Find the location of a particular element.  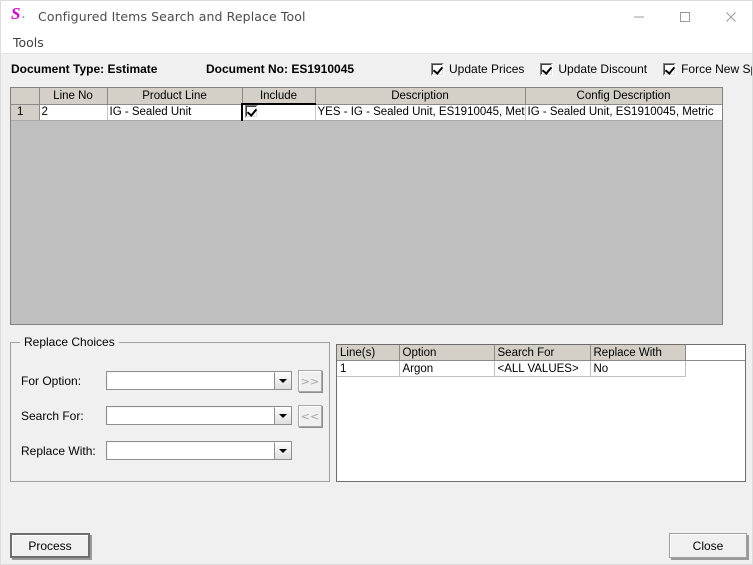

remove-replacement-button: << is located at coordinates (310, 416).